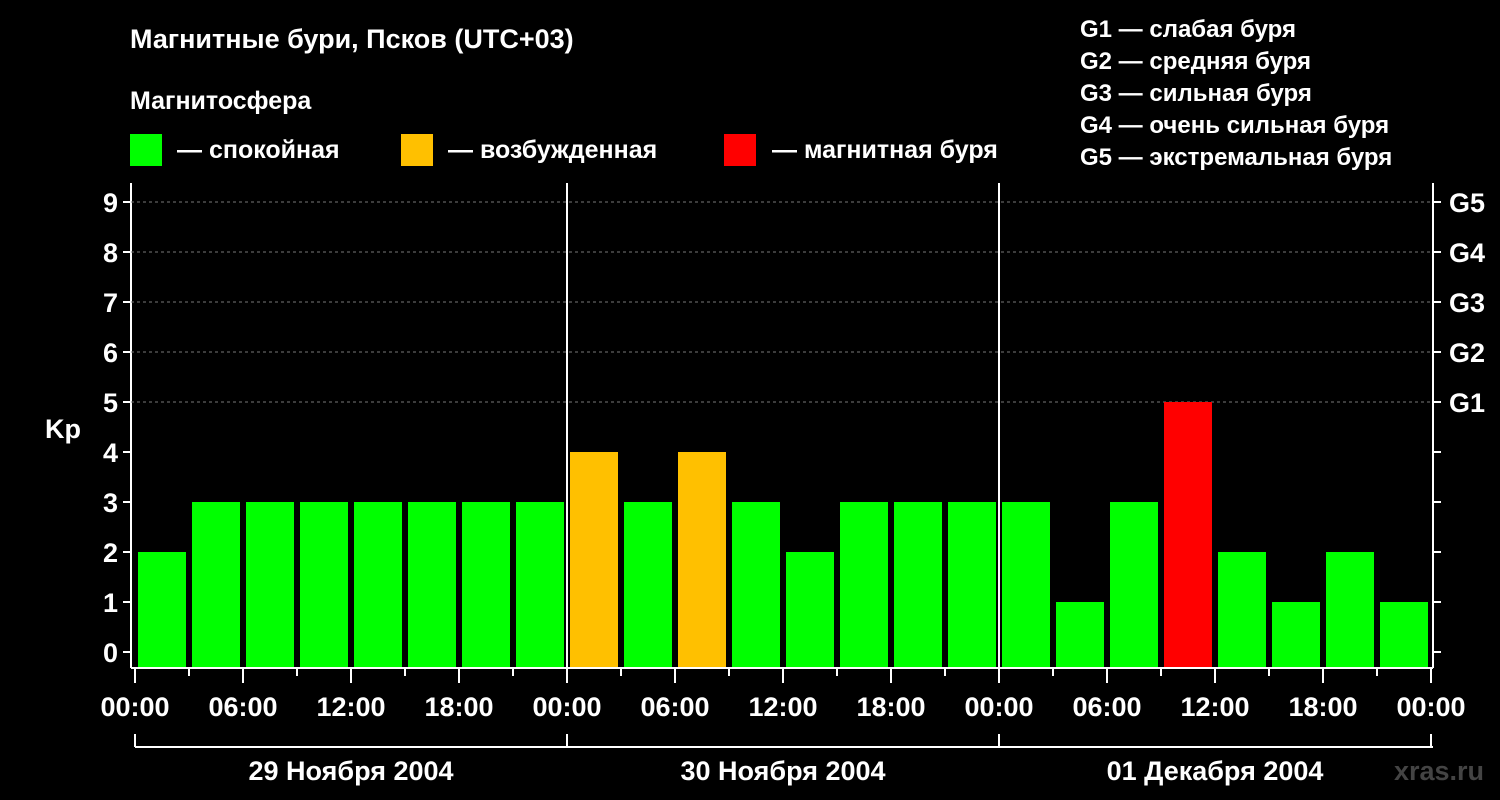 The width and height of the screenshot is (1500, 800). Describe the element at coordinates (352, 39) in the screenshot. I see `chart-title: Магнитные бури, Псков (UTC+03)` at that location.